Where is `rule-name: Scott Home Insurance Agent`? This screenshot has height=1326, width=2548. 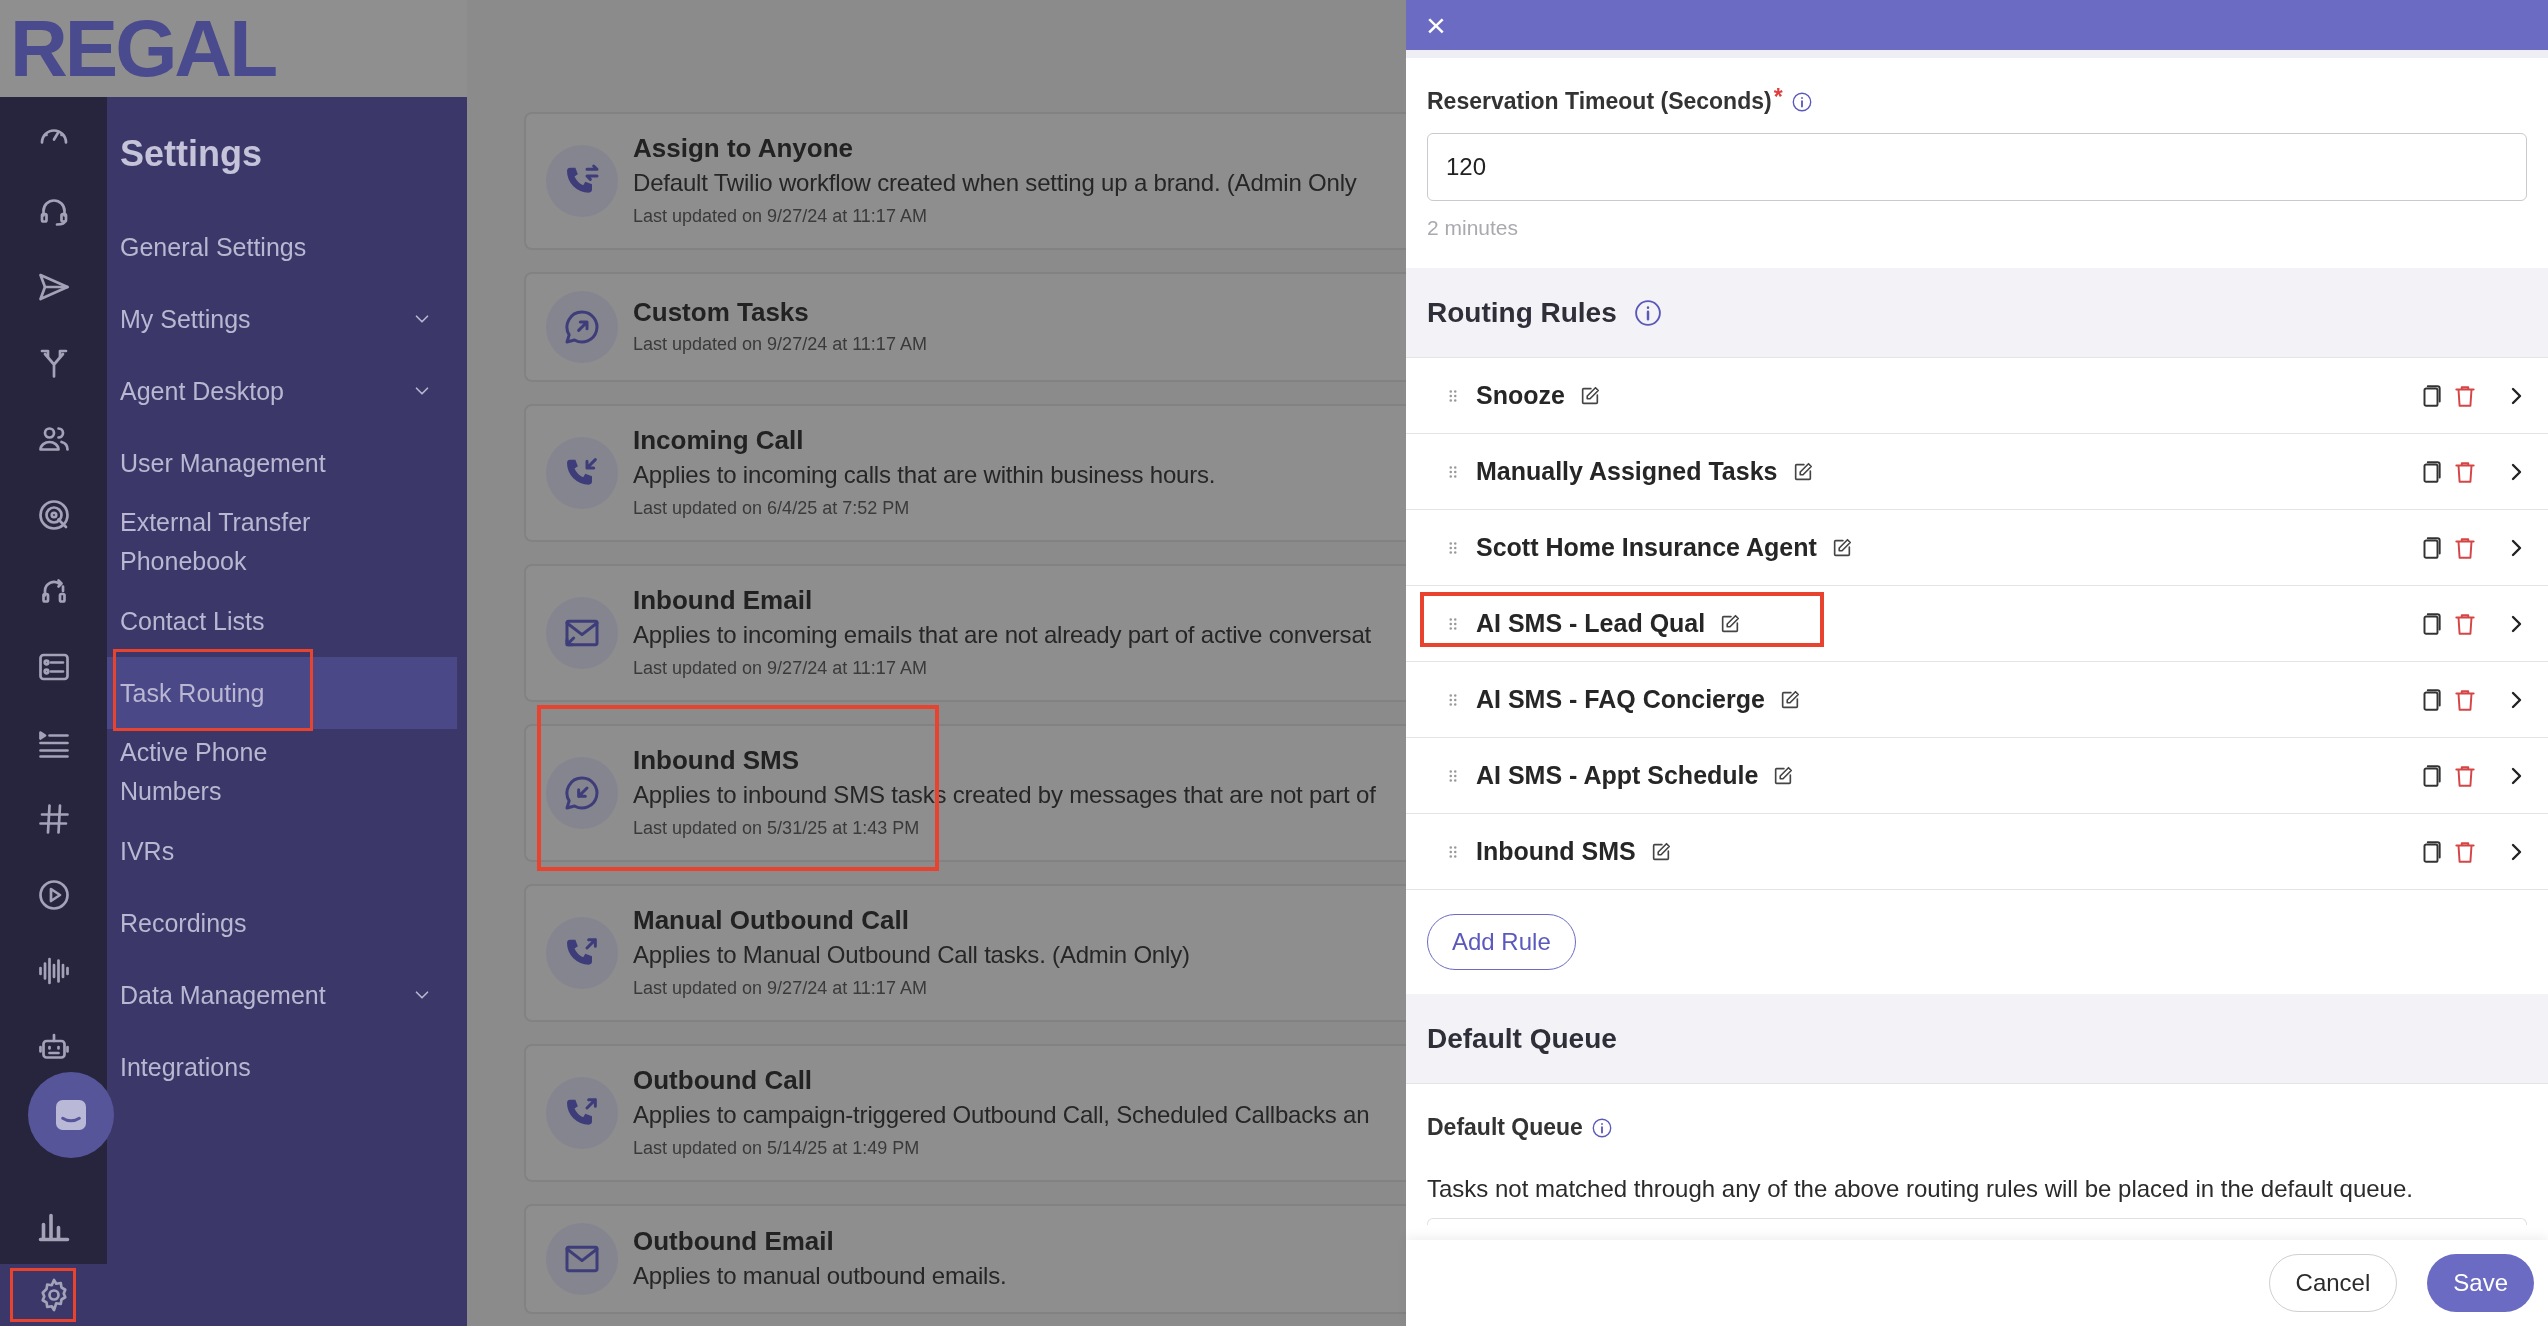 rule-name: Scott Home Insurance Agent is located at coordinates (1646, 547).